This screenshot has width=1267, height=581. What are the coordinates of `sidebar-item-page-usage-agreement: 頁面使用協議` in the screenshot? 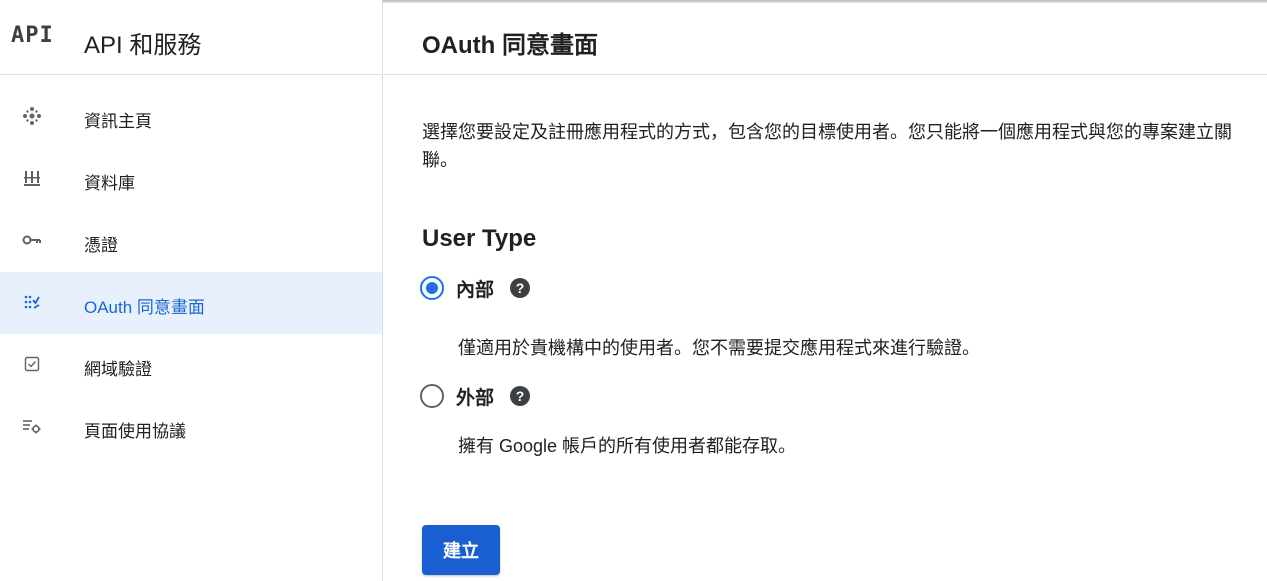 It's located at (191, 427).